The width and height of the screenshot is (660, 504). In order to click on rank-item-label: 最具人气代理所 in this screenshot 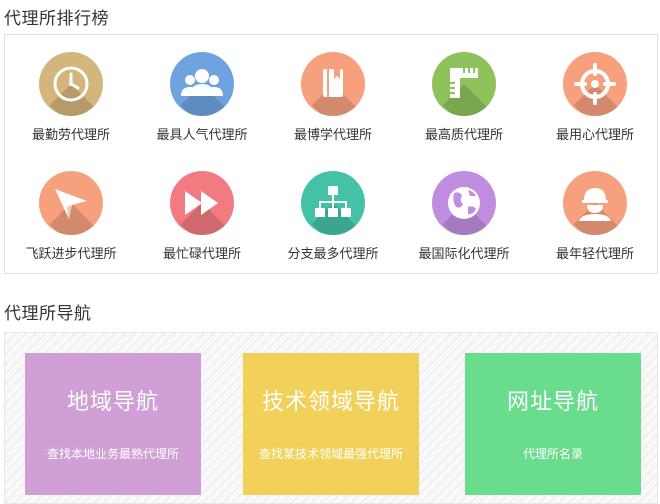, I will do `click(202, 135)`.